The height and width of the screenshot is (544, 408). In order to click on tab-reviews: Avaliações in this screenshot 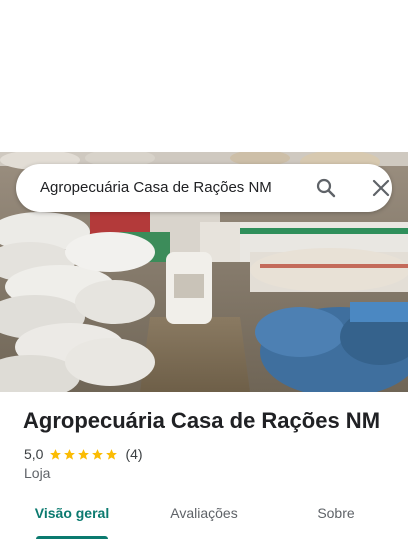, I will do `click(204, 518)`.